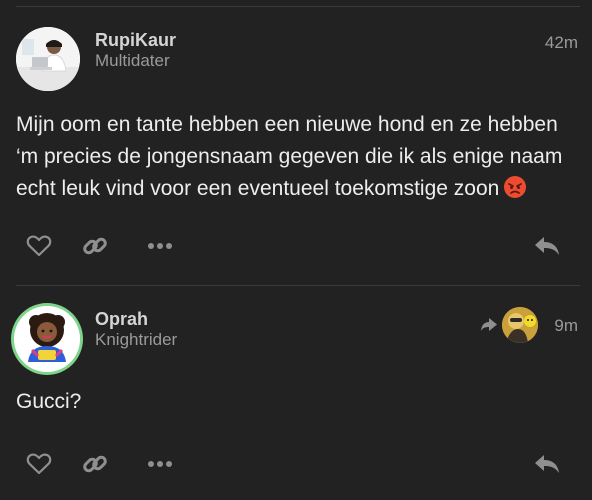 This screenshot has width=592, height=500. I want to click on user-title: Multidater, so click(132, 60).